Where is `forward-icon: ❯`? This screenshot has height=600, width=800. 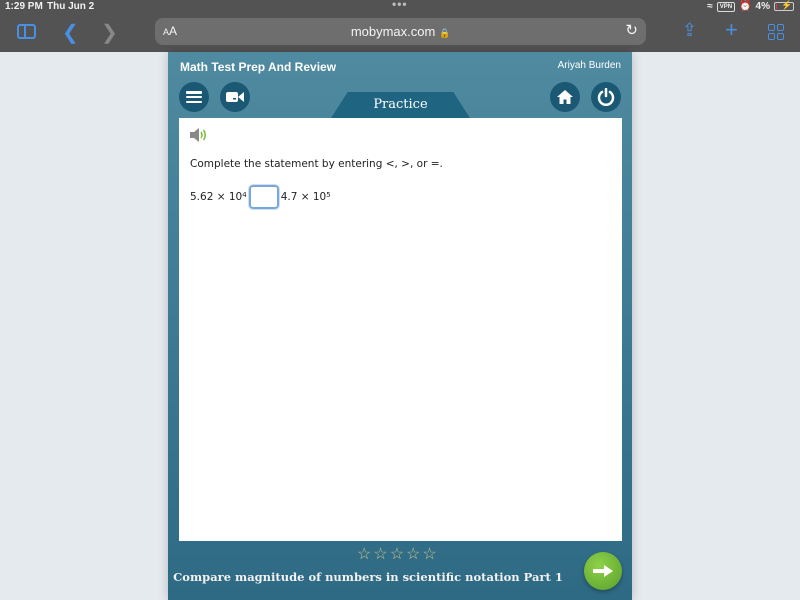 forward-icon: ❯ is located at coordinates (109, 32).